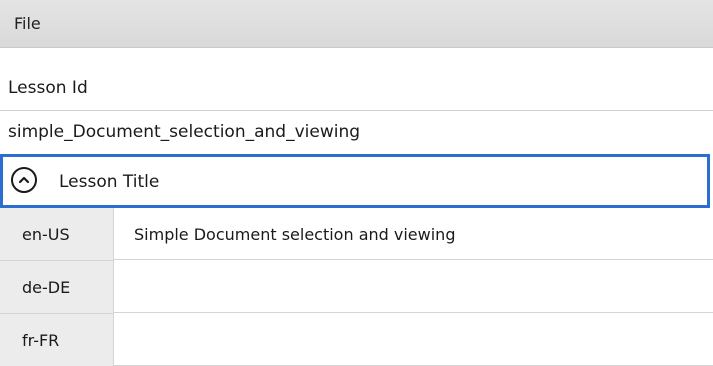 This screenshot has height=366, width=713. Describe the element at coordinates (109, 182) in the screenshot. I see `lesson-title-label: Lesson Title` at that location.